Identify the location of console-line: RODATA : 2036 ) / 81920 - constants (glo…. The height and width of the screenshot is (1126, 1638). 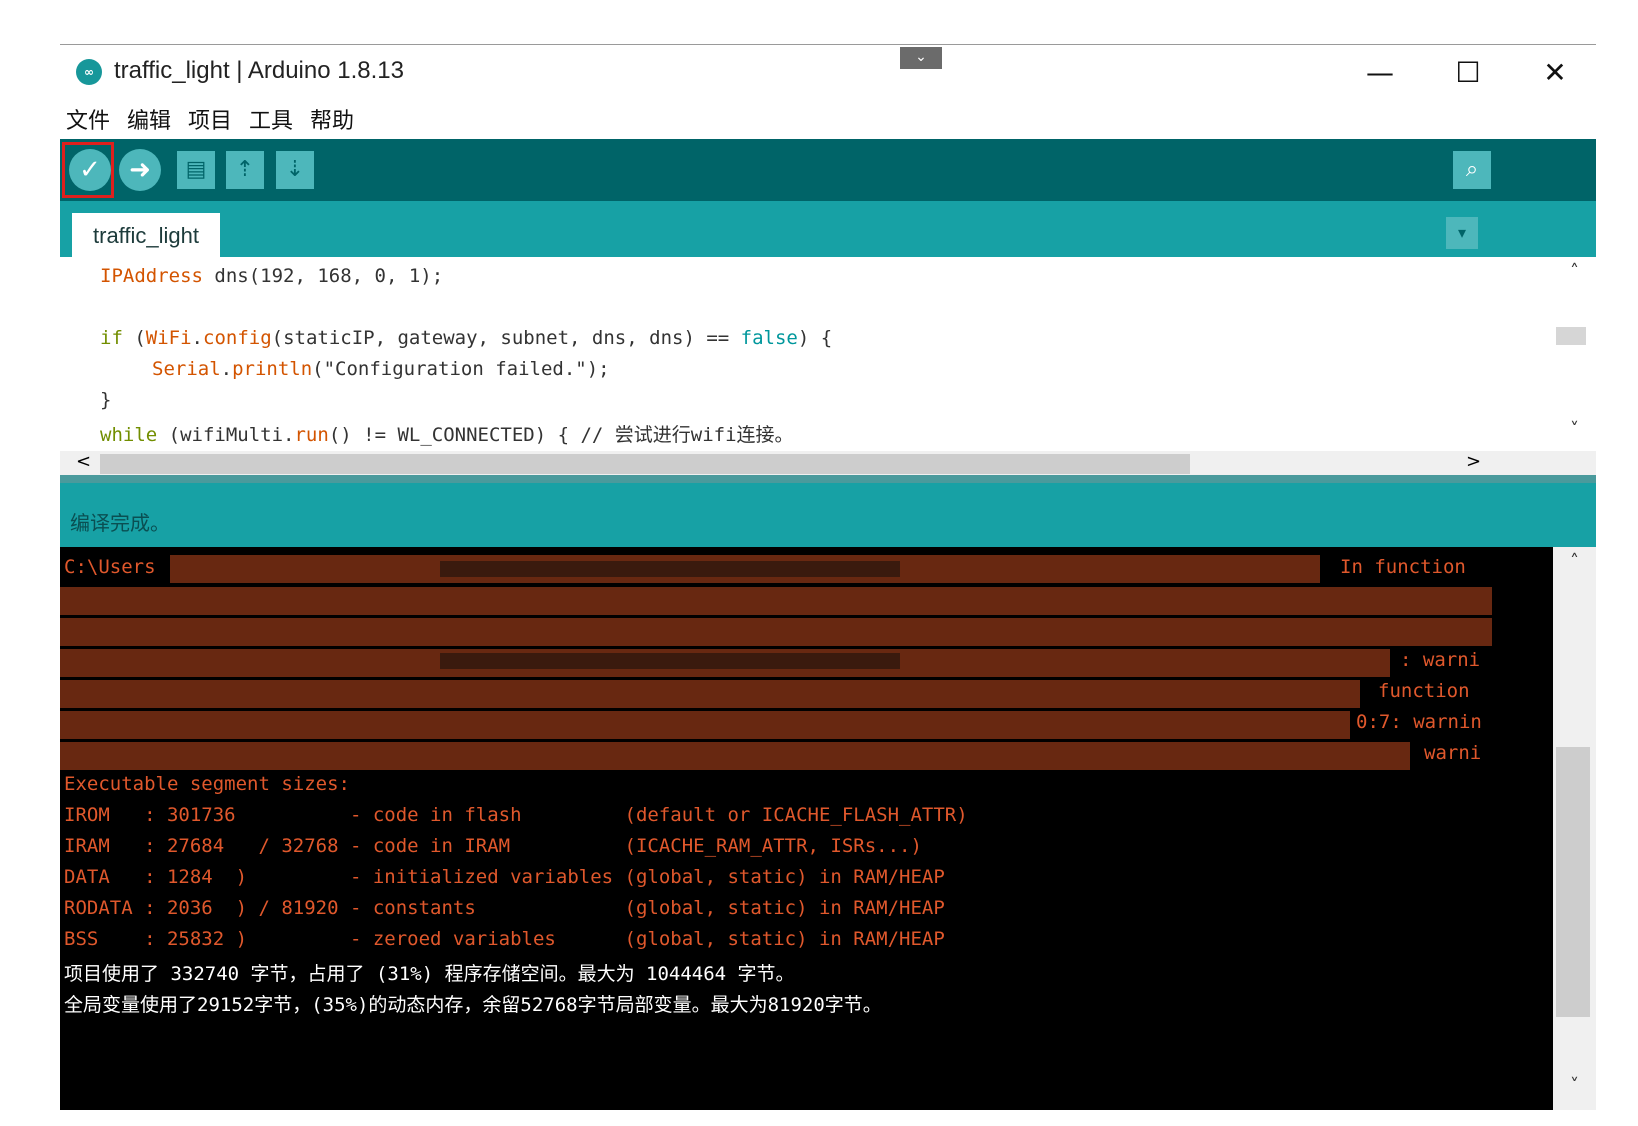
(504, 908).